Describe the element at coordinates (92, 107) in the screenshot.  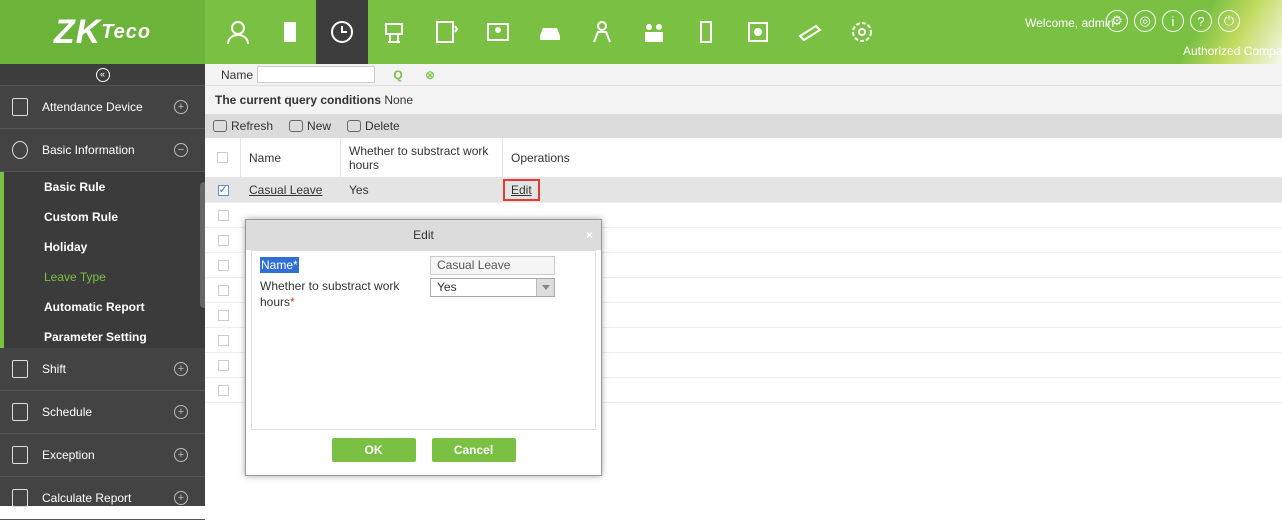
I see `sidebar-item-label: Attendance Device` at that location.